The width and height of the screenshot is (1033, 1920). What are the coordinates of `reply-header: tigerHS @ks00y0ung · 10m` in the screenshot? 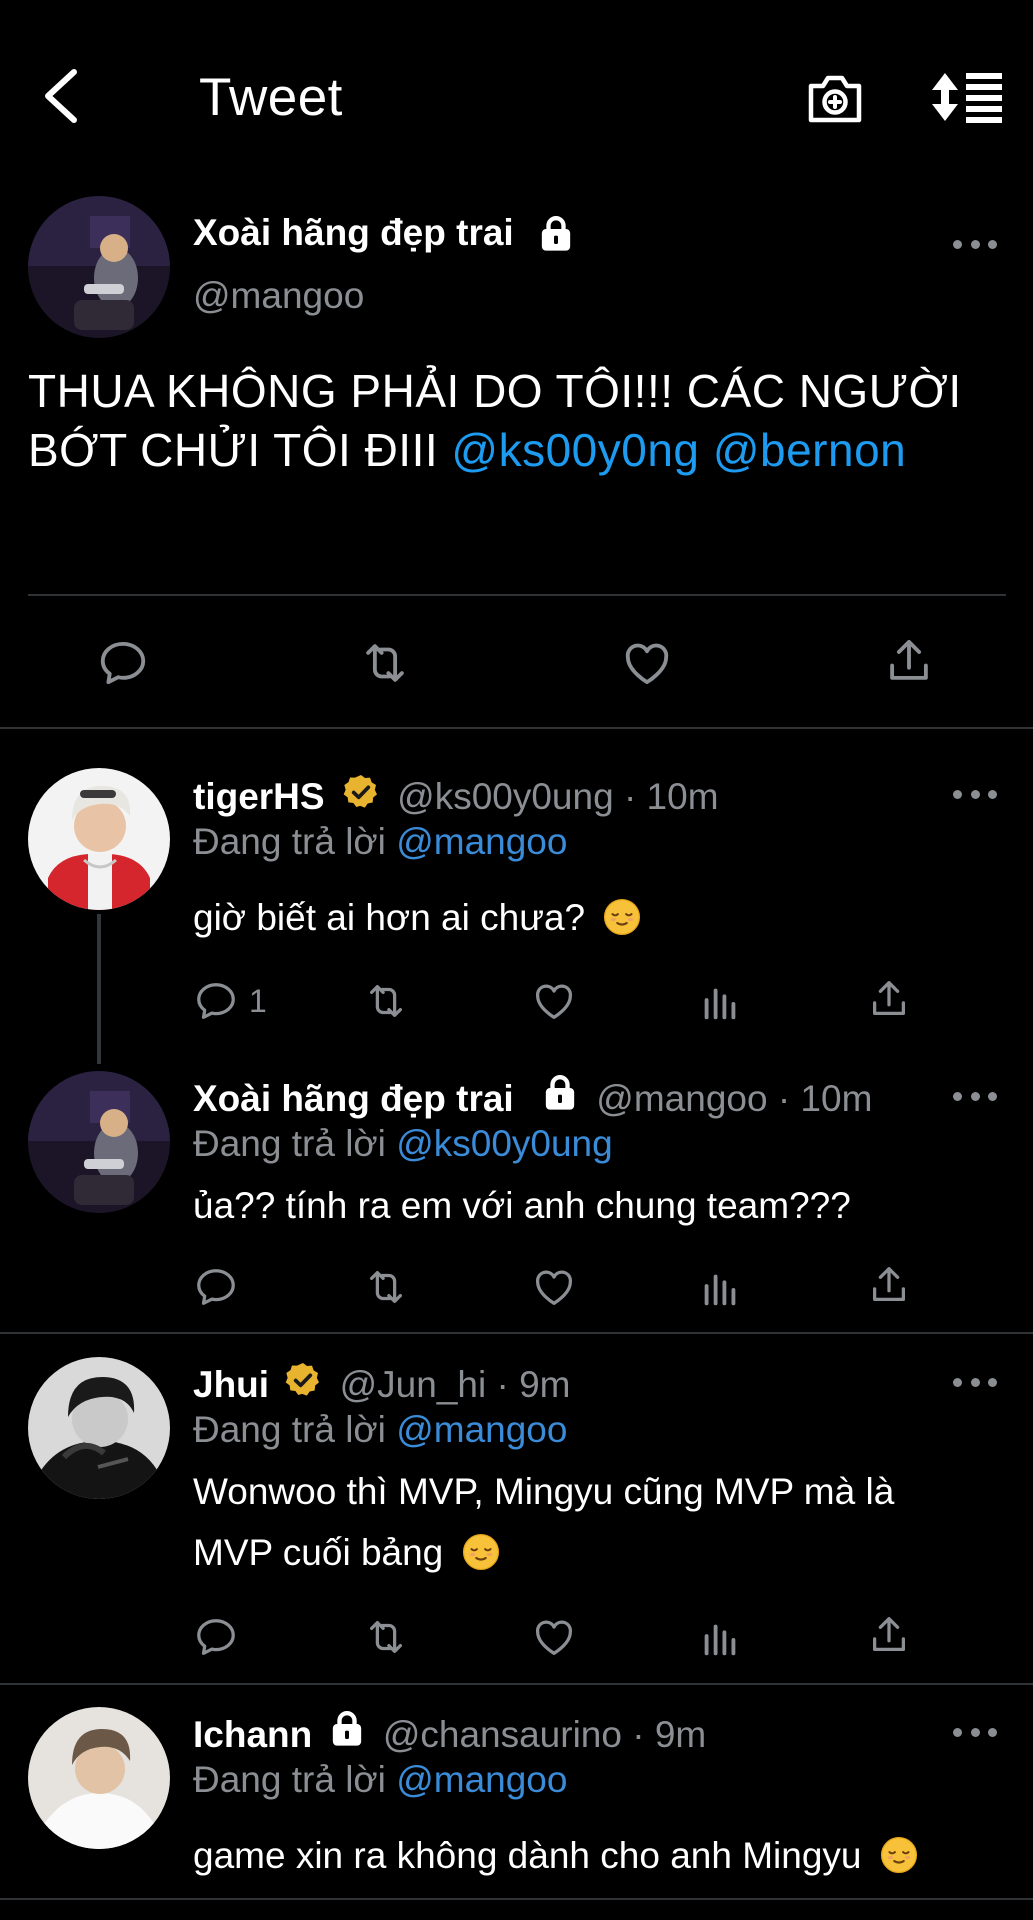 It's located at (456, 798).